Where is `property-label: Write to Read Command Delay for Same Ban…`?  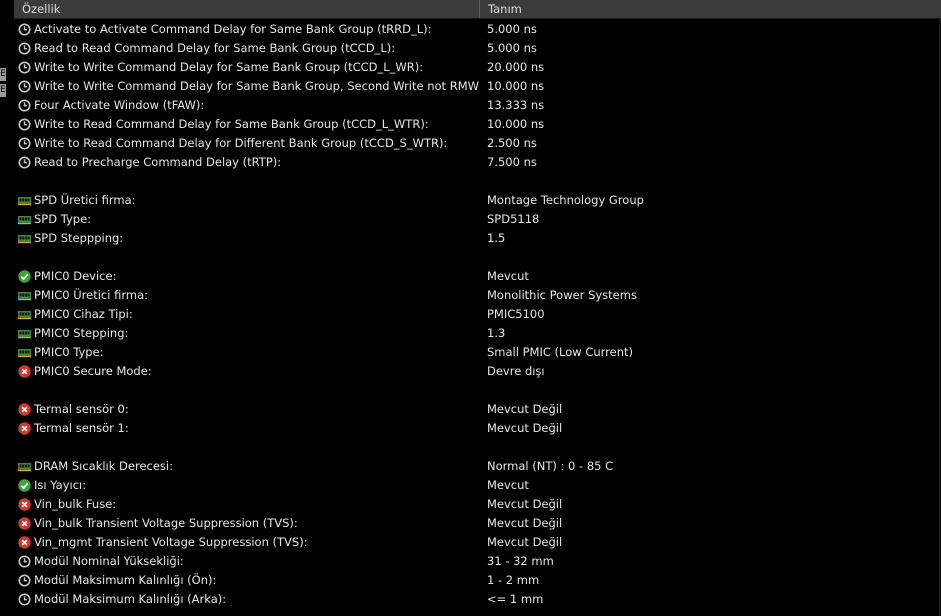 property-label: Write to Read Command Delay for Same Ban… is located at coordinates (231, 124).